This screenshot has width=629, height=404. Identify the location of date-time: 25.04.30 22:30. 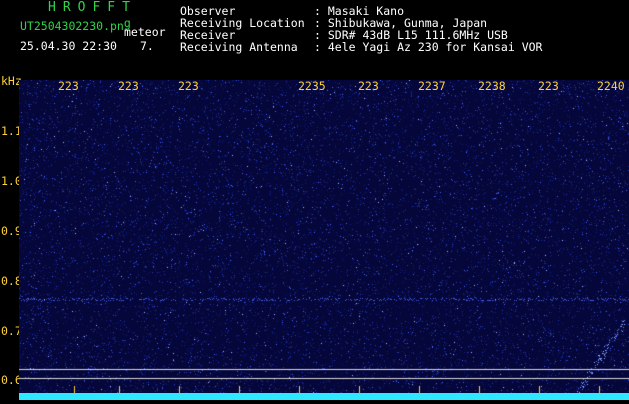
(68, 46).